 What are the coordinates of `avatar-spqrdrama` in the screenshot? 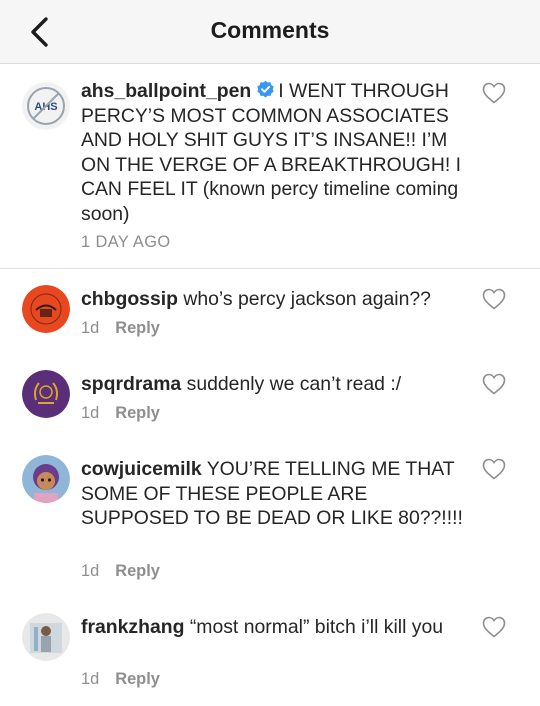 It's located at (46, 394).